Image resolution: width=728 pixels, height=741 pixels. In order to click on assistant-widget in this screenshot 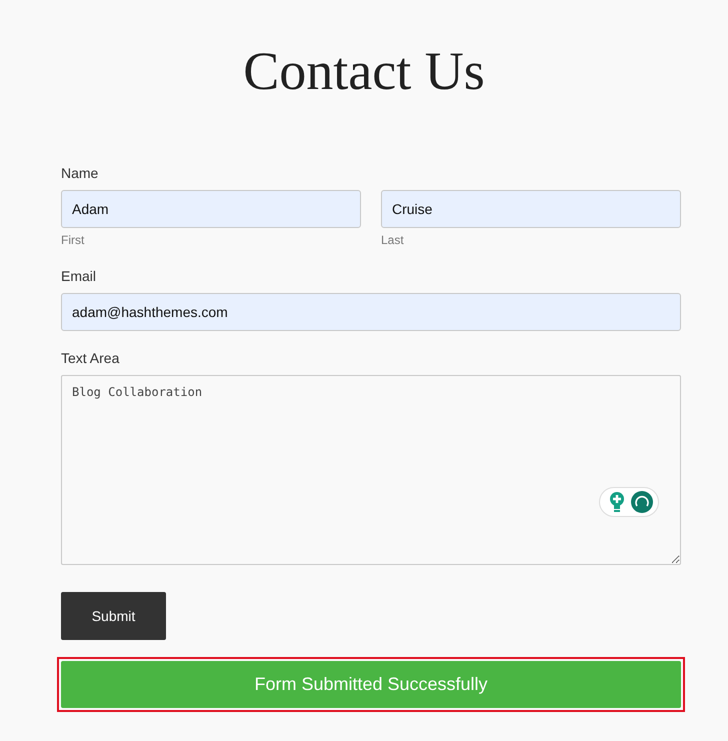, I will do `click(629, 502)`.